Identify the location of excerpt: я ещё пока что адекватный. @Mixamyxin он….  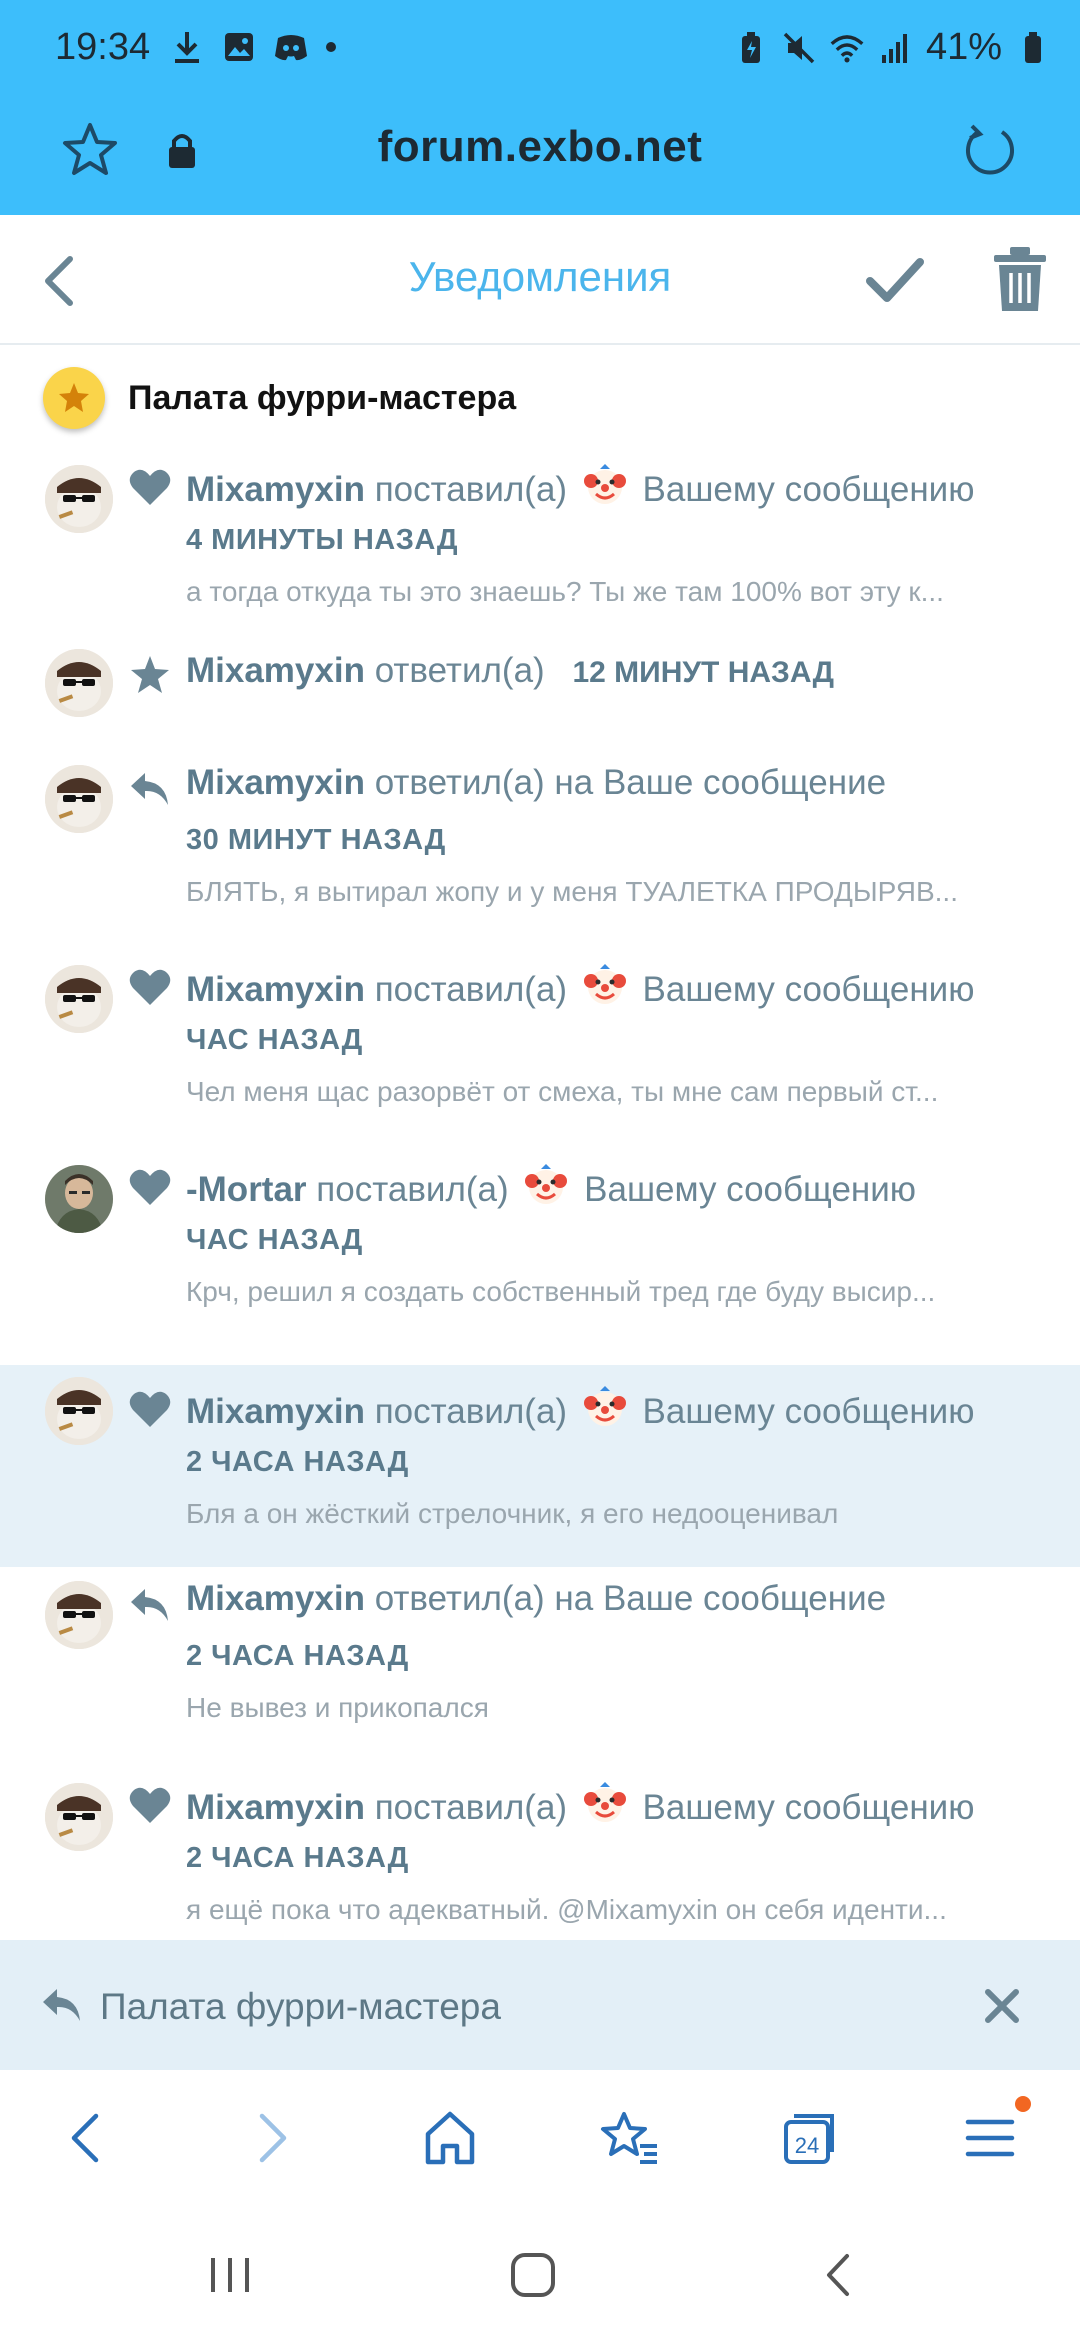
(566, 1909).